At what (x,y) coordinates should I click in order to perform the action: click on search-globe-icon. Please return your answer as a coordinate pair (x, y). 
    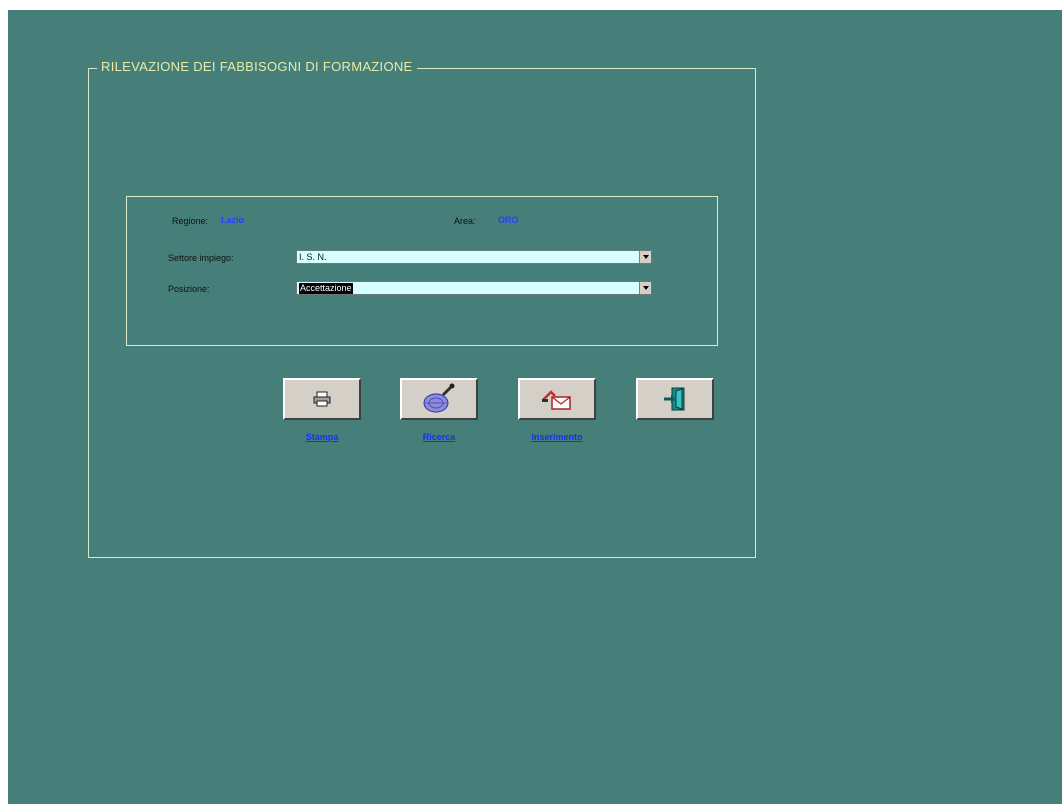
    Looking at the image, I should click on (439, 398).